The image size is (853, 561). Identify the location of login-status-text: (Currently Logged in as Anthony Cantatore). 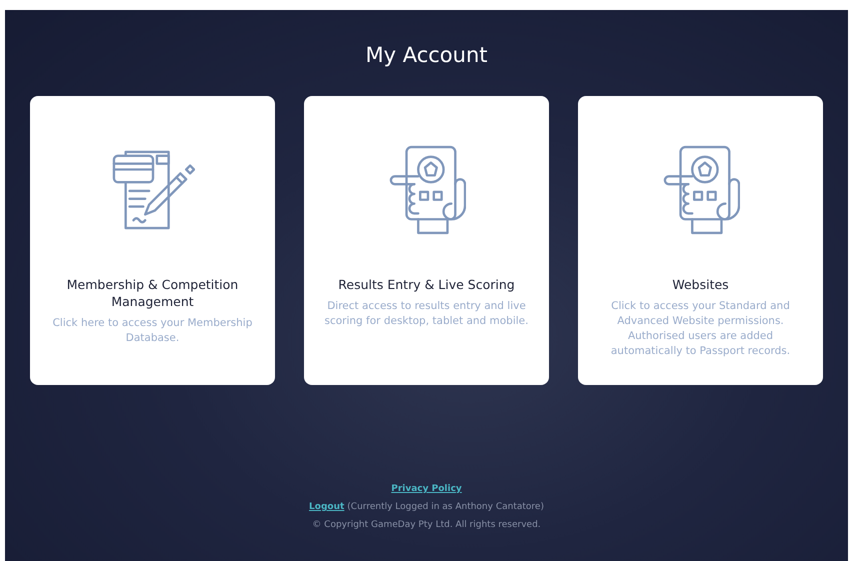
(445, 507).